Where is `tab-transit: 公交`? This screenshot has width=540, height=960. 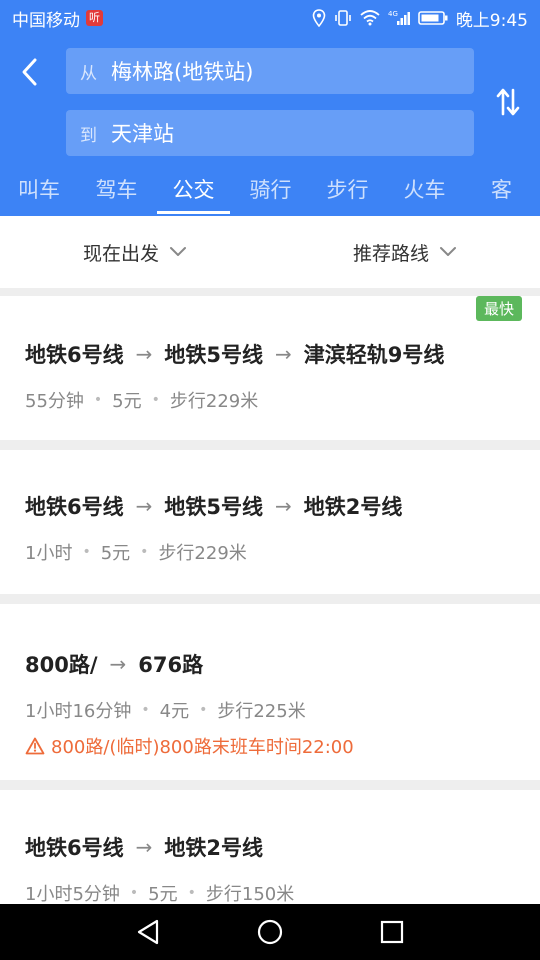
tab-transit: 公交 is located at coordinates (193, 194).